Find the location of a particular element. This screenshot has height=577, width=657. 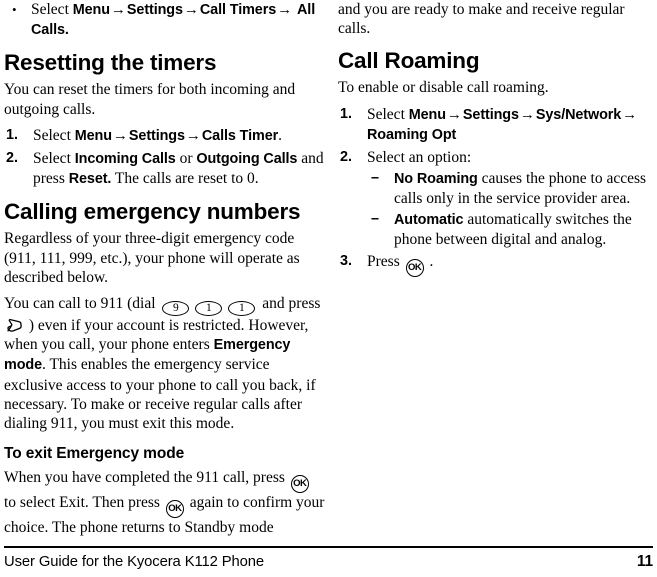

step-marker: 3. is located at coordinates (346, 261).